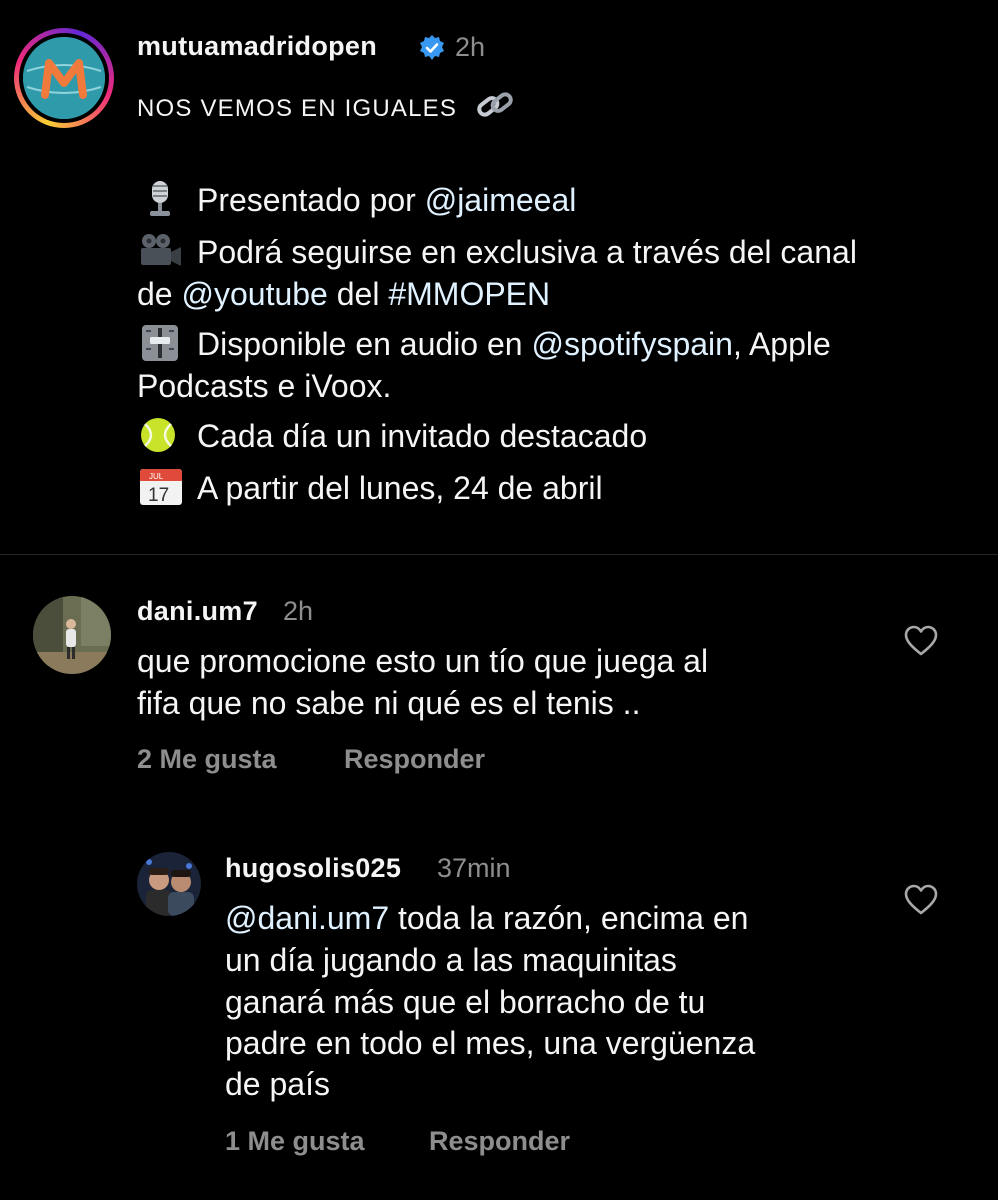 This screenshot has width=998, height=1200. What do you see at coordinates (392, 436) in the screenshot?
I see `post-line-guest: Cada día un invitado destacado` at bounding box center [392, 436].